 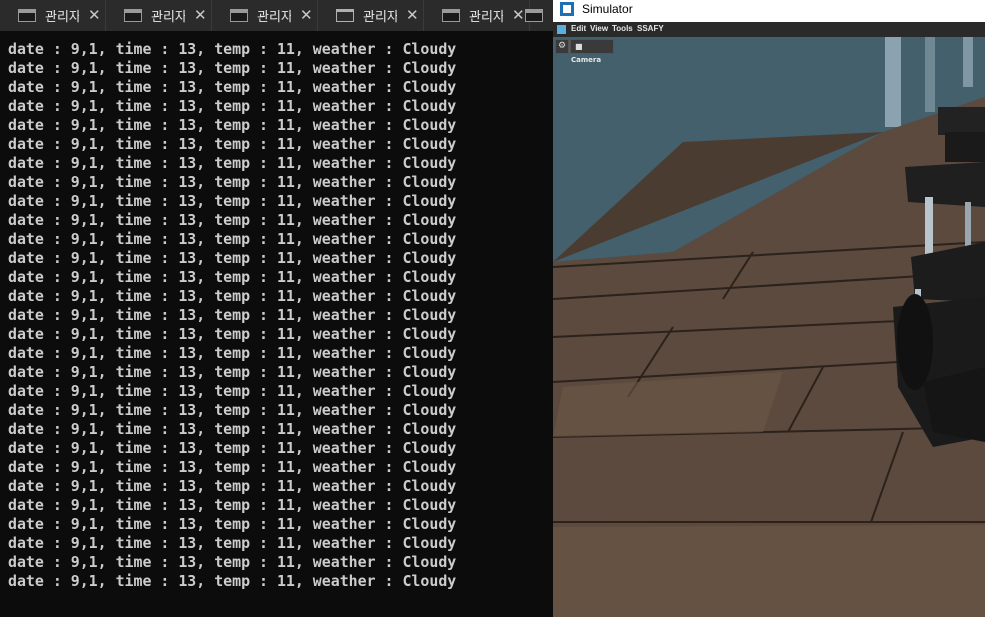 I want to click on terminal-tab-2: 관리자 ✕, so click(x=159, y=15).